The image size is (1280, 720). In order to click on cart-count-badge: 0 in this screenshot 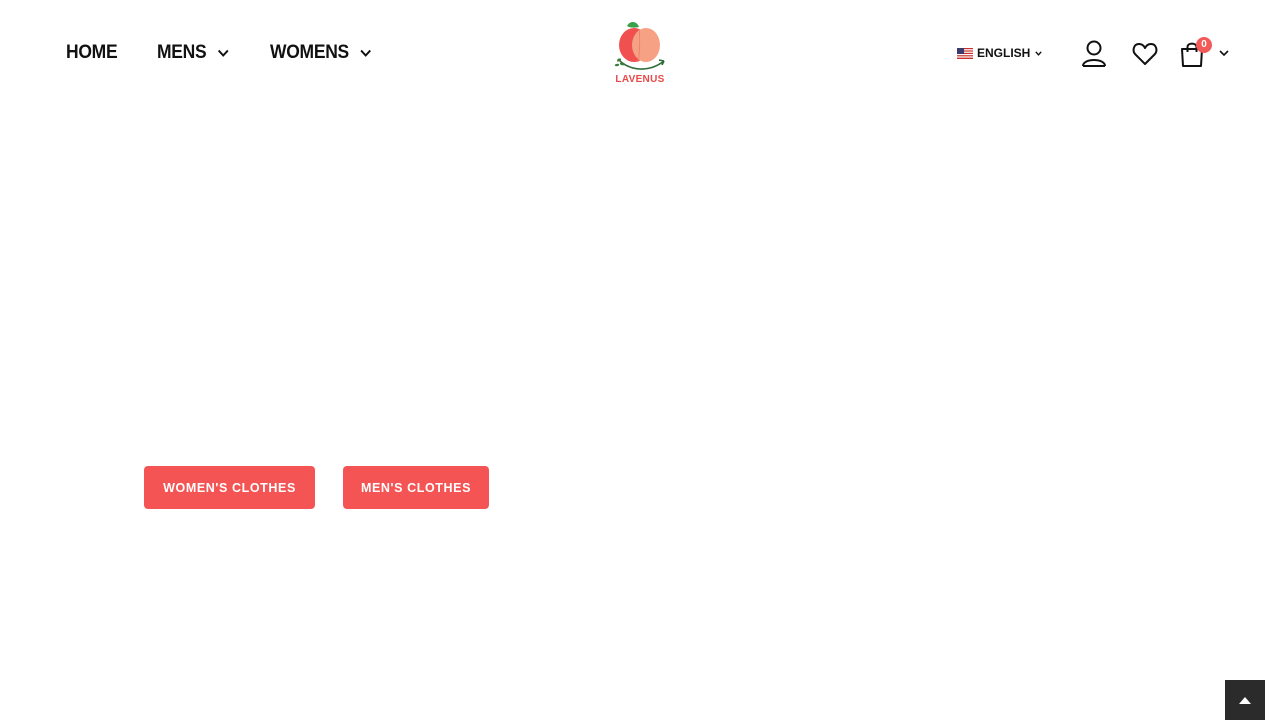, I will do `click(1204, 45)`.